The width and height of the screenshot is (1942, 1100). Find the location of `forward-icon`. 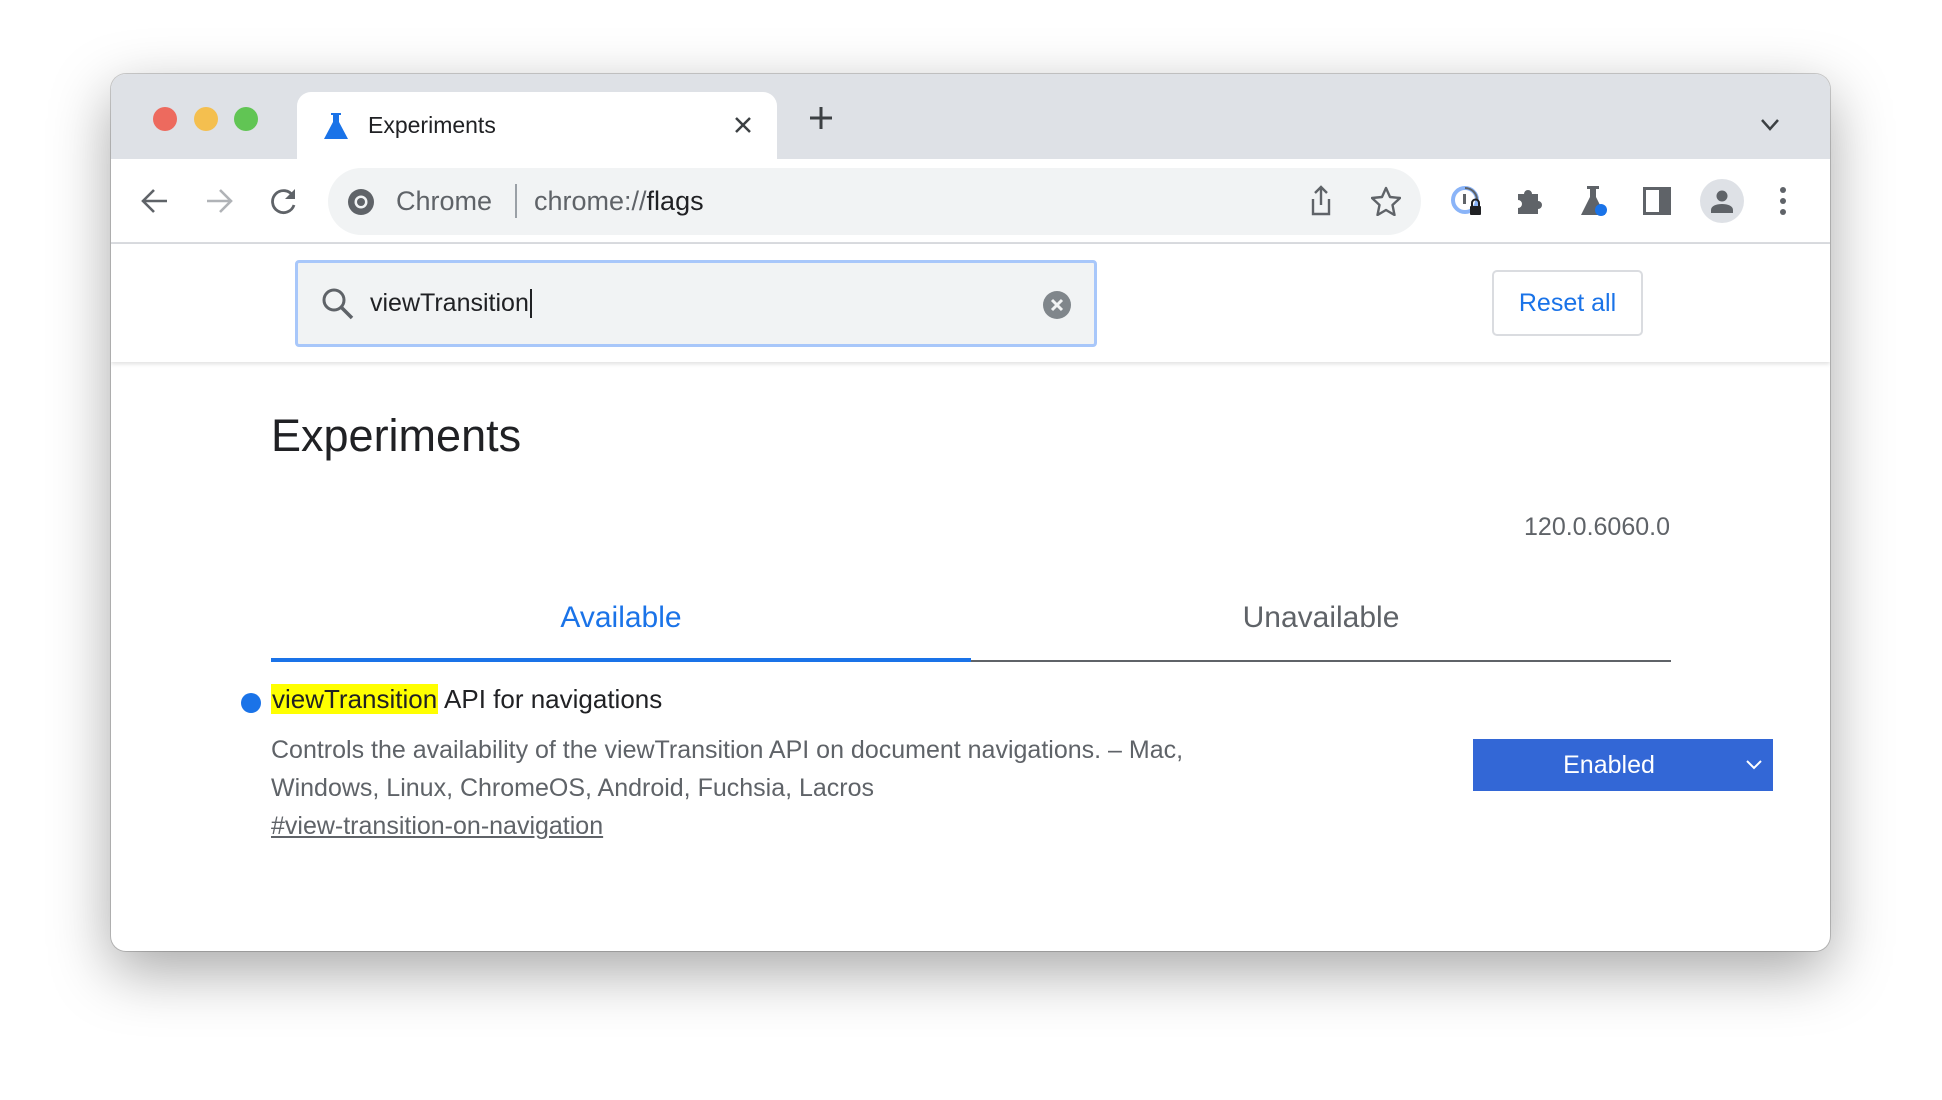

forward-icon is located at coordinates (219, 201).